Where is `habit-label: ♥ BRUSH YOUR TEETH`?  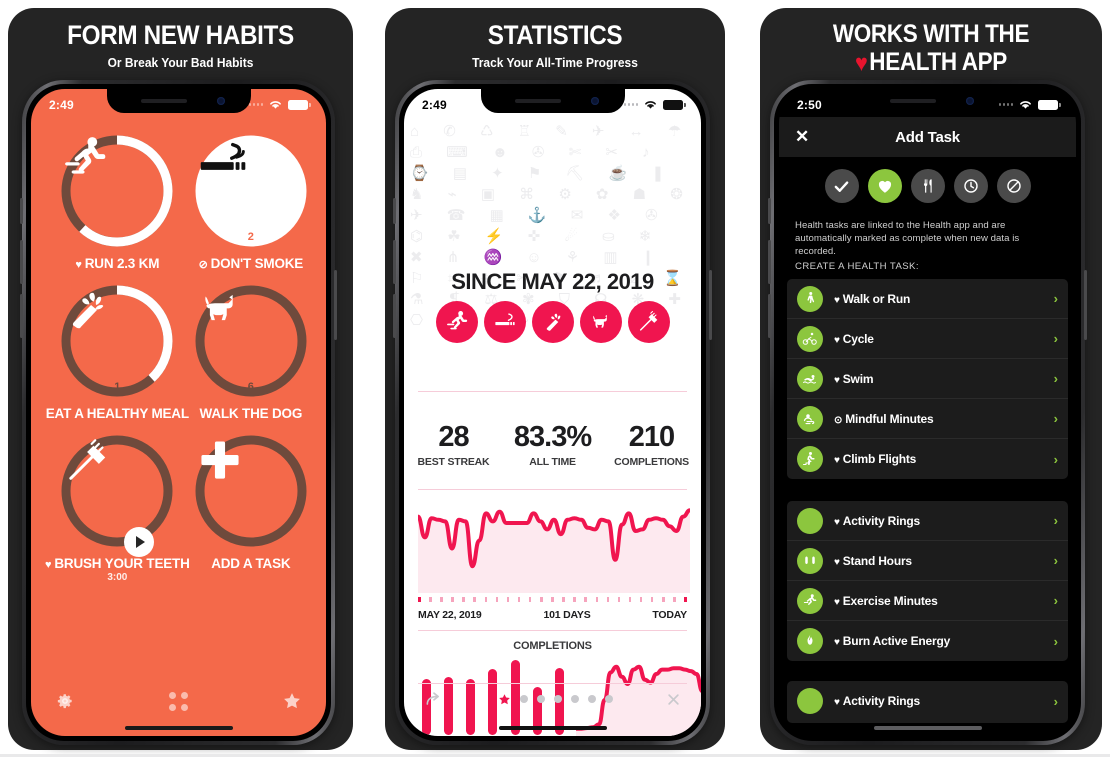
habit-label: ♥ BRUSH YOUR TEETH is located at coordinates (117, 563).